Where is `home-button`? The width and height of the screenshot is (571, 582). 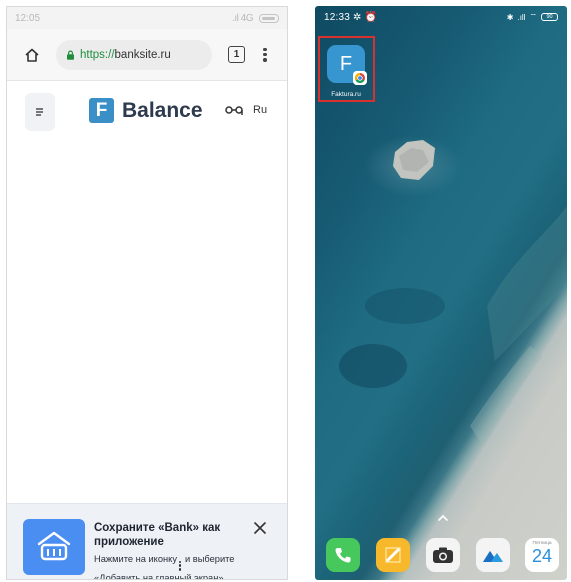 home-button is located at coordinates (32, 55).